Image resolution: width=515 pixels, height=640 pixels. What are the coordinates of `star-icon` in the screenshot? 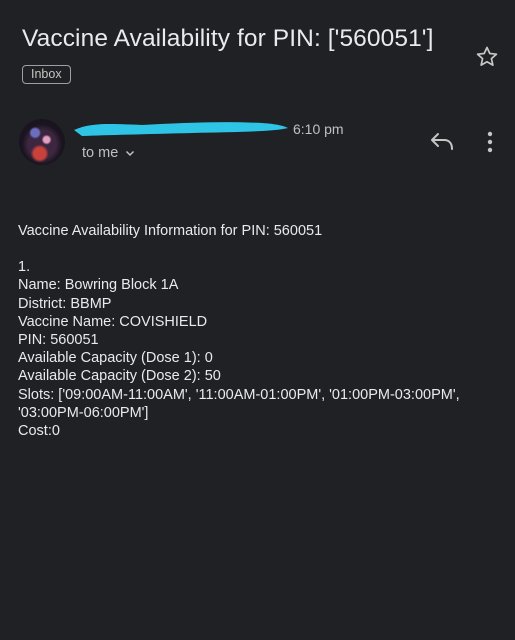 It's located at (487, 57).